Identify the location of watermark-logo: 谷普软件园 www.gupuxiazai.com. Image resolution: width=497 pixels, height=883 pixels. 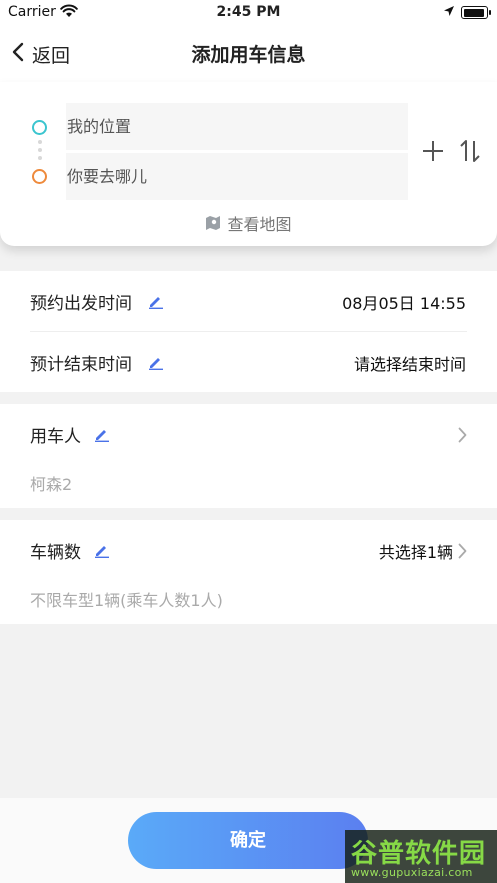
(421, 856).